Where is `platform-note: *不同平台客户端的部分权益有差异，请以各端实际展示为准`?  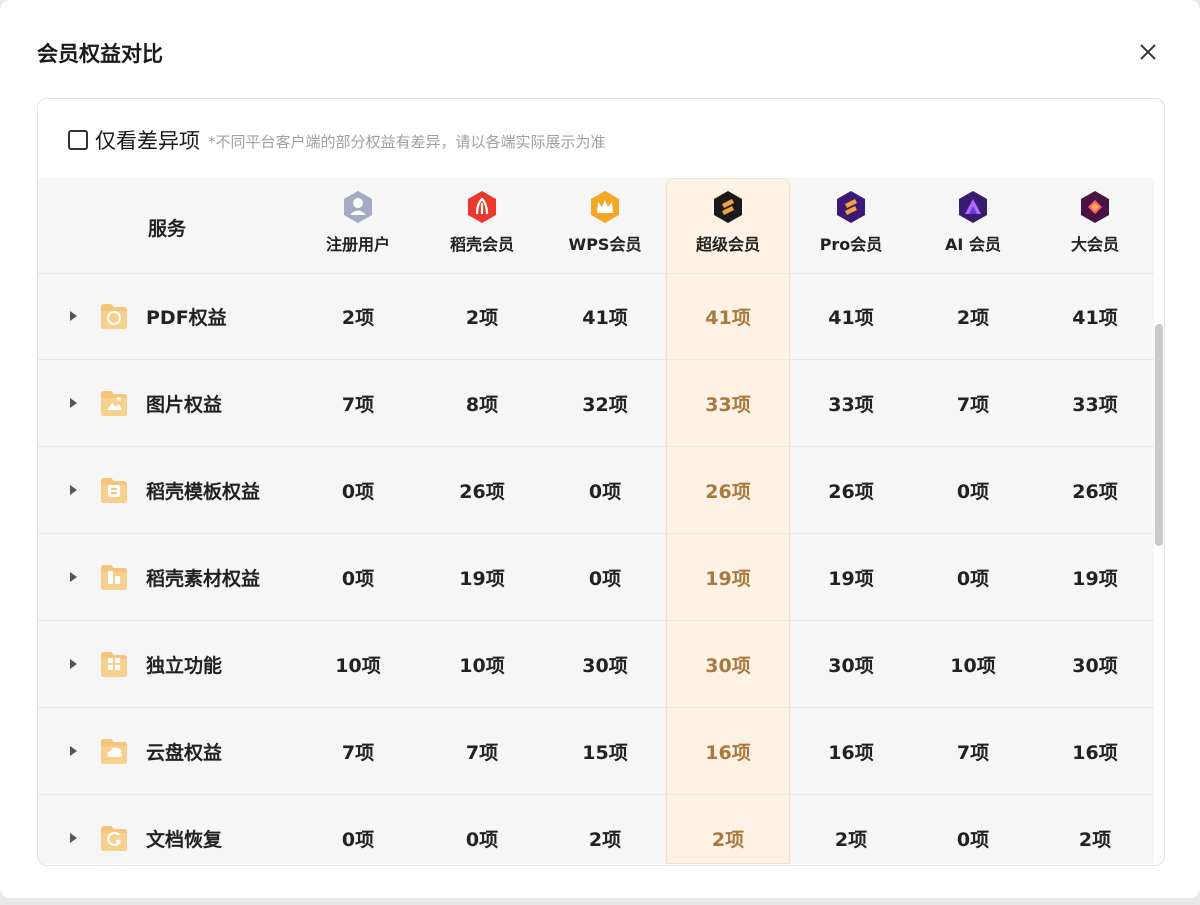
platform-note: *不同平台客户端的部分权益有差异，请以各端实际展示为准 is located at coordinates (407, 142).